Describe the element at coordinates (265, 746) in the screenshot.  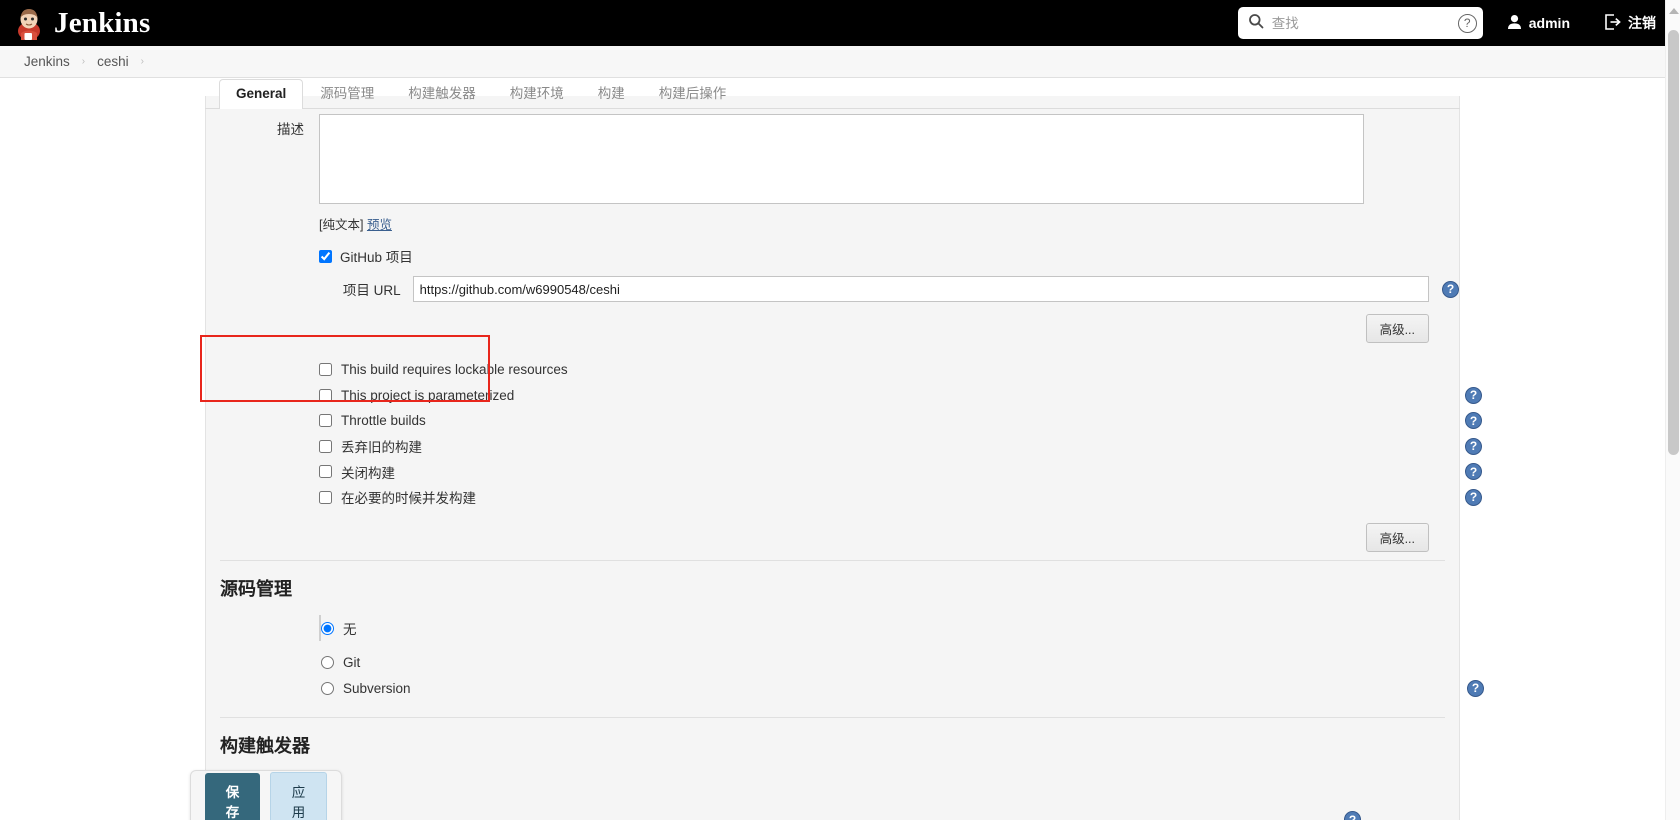
I see `triggers-section-title: 构建触发器` at that location.